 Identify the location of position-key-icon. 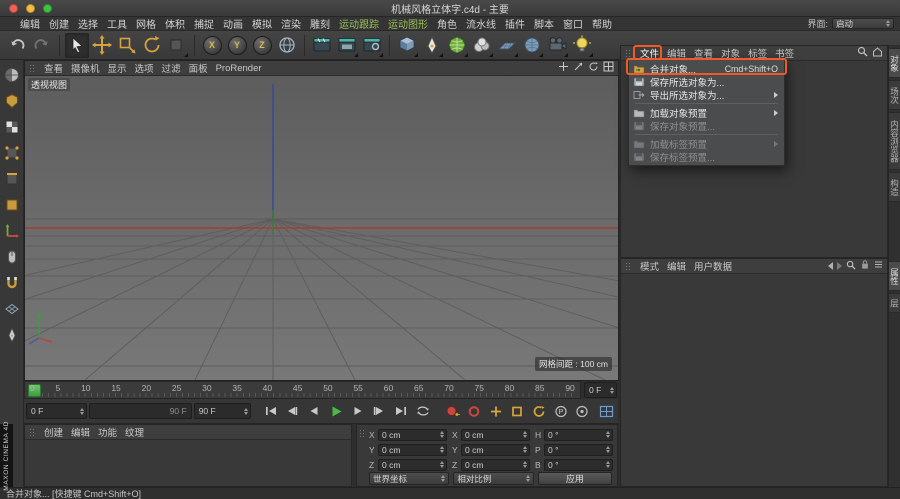
(496, 411).